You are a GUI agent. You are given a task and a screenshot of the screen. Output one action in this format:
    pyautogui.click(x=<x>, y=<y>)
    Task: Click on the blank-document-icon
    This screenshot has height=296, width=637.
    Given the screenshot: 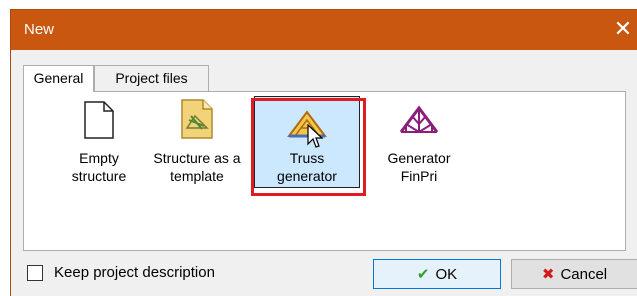 What is the action you would take?
    pyautogui.click(x=99, y=120)
    